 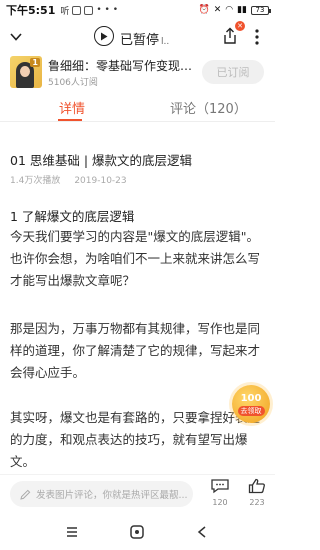 I want to click on playback-status: 已暂停 l.., so click(x=144, y=38).